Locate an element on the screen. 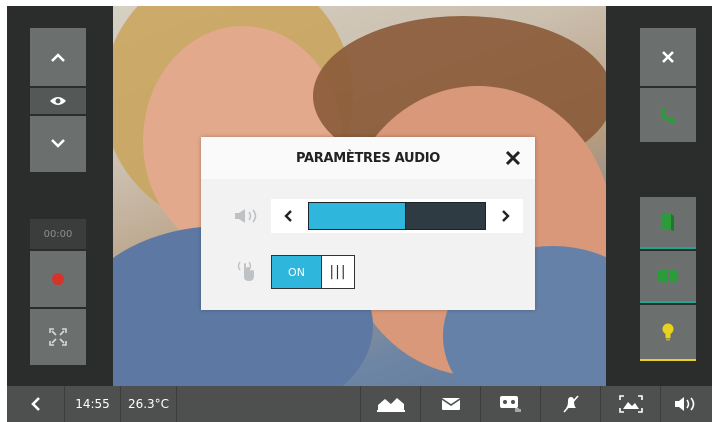  volume-up-button is located at coordinates (506, 216).